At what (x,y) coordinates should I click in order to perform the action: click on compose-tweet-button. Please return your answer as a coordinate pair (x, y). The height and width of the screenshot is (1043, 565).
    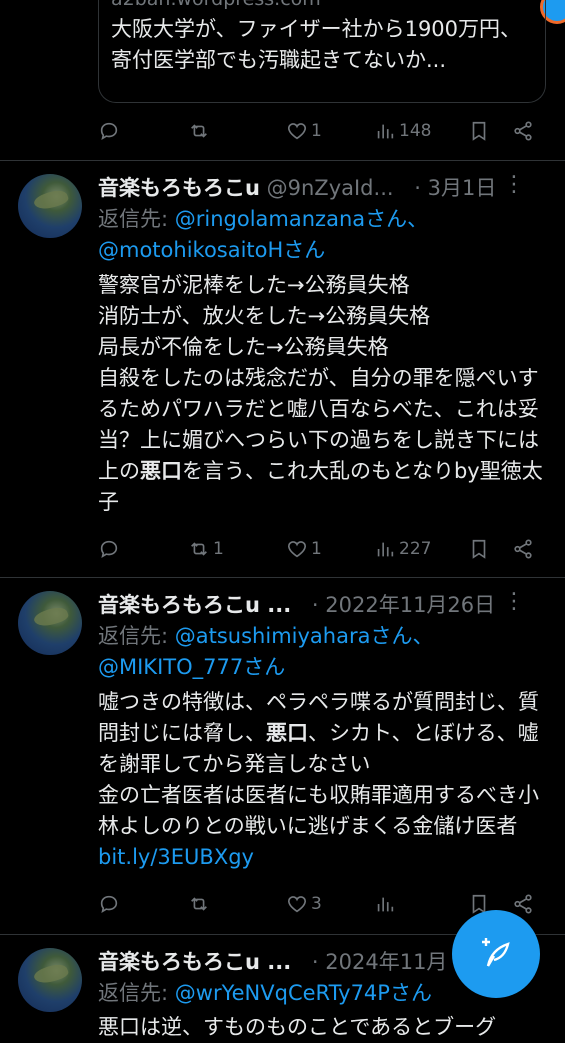
    Looking at the image, I should click on (496, 954).